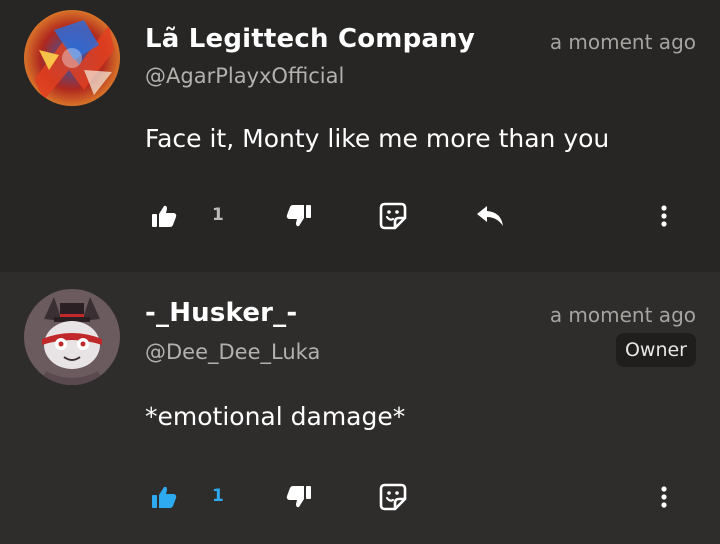  What do you see at coordinates (377, 138) in the screenshot?
I see `comment-text: Face it, Monty like me more than you` at bounding box center [377, 138].